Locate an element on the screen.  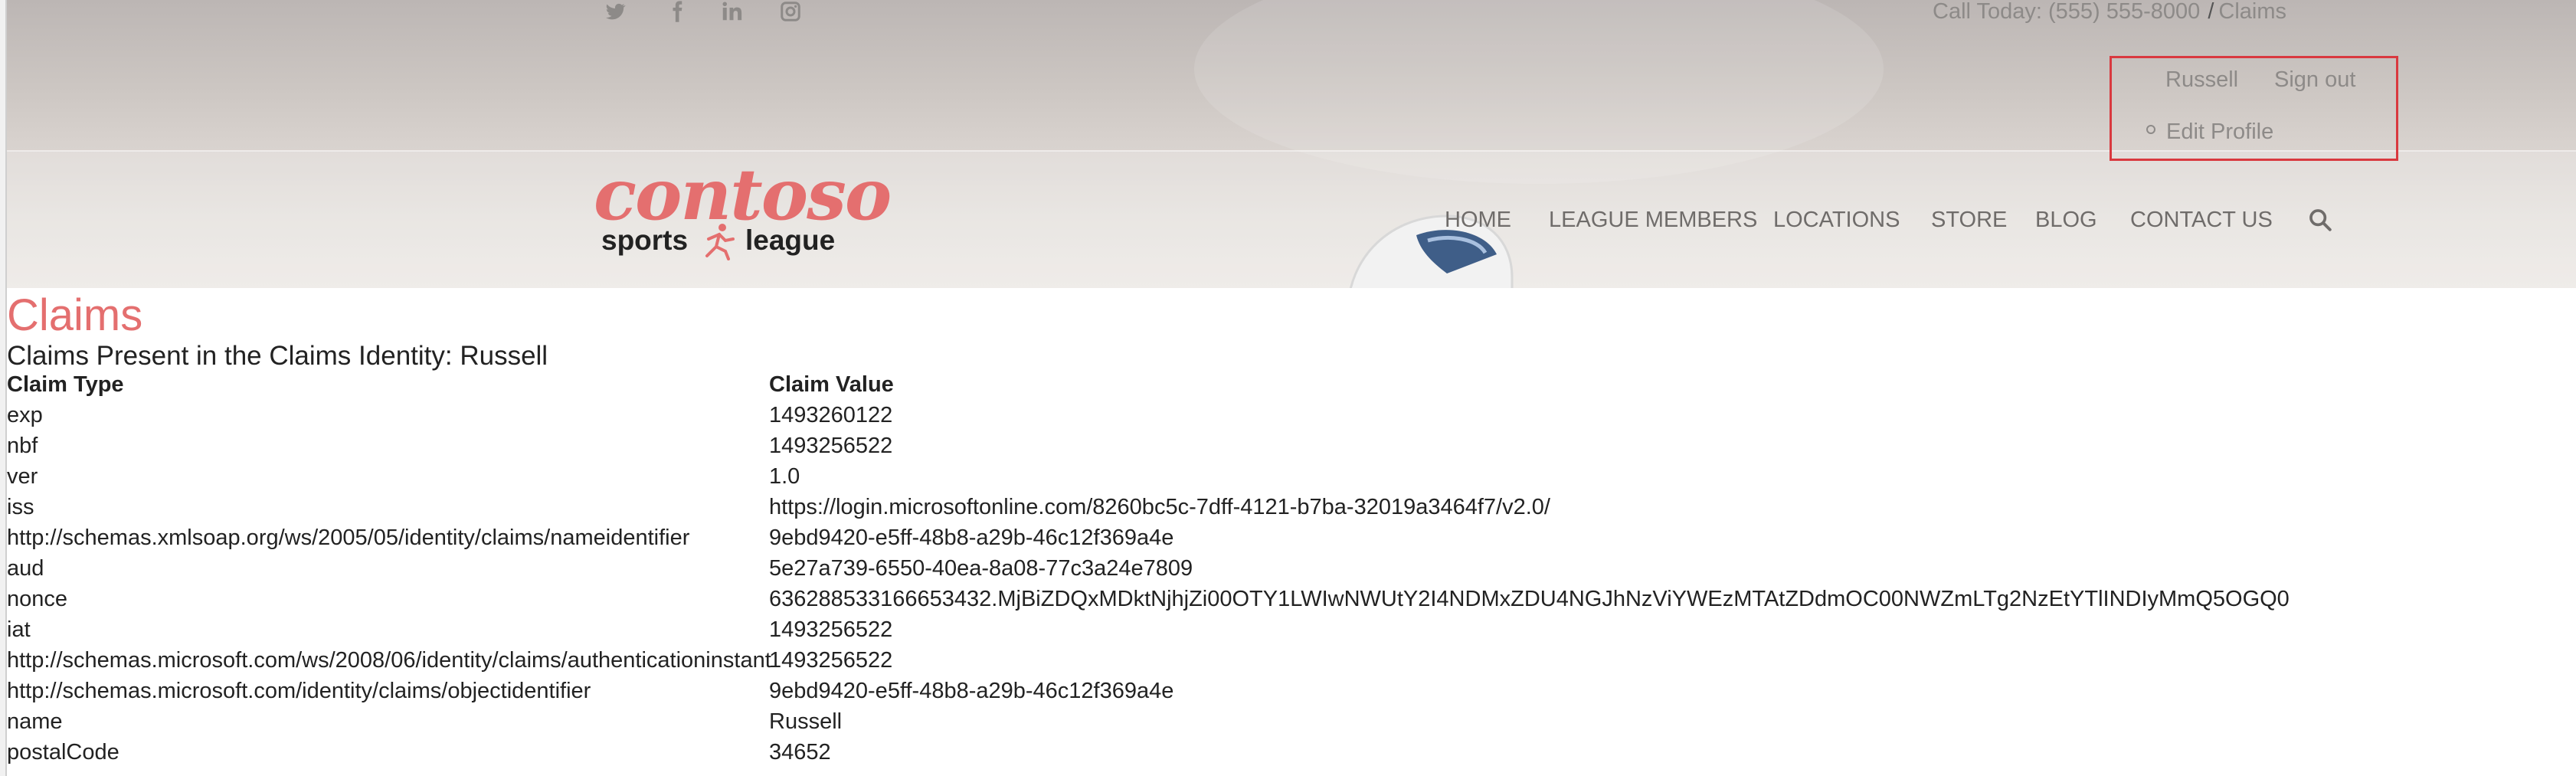
table-row: ver 1.0 is located at coordinates (1288, 476).